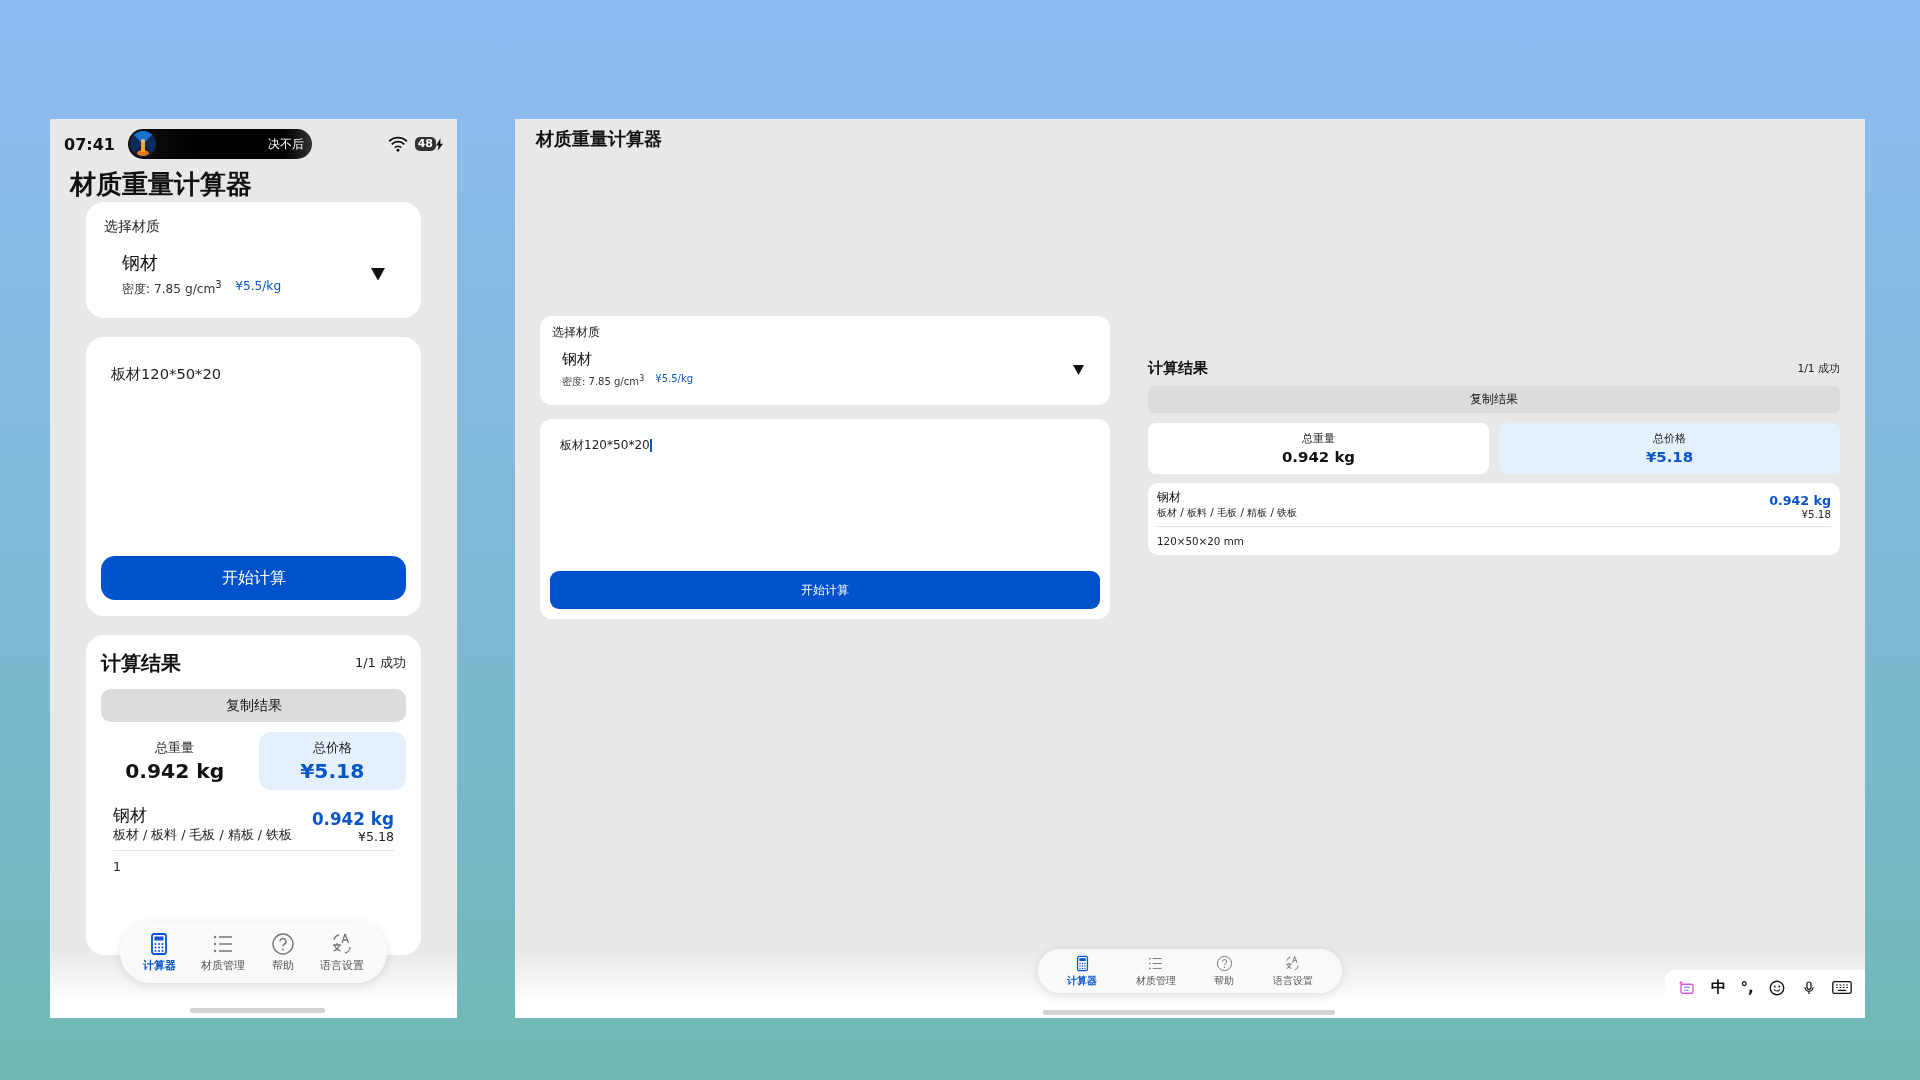 This screenshot has width=1920, height=1080. What do you see at coordinates (1841, 987) in the screenshot?
I see `keyboard-icon` at bounding box center [1841, 987].